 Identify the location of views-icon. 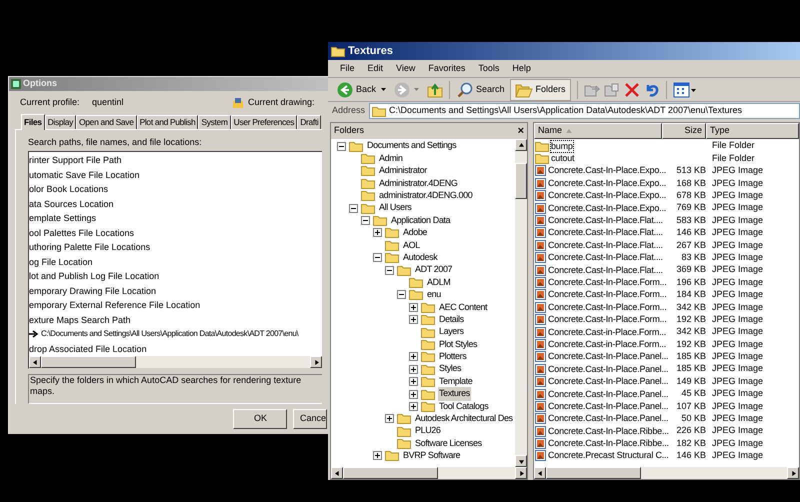
(684, 90).